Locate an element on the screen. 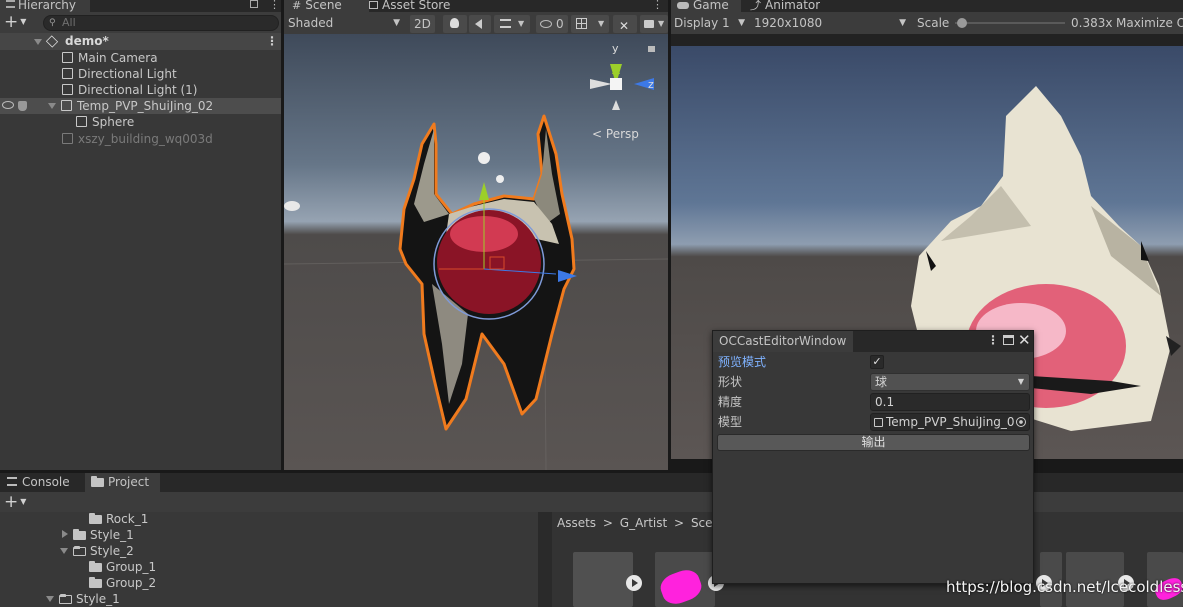 The image size is (1183, 607). breadcrumb: Assets > G_Artist > Scene is located at coordinates (640, 523).